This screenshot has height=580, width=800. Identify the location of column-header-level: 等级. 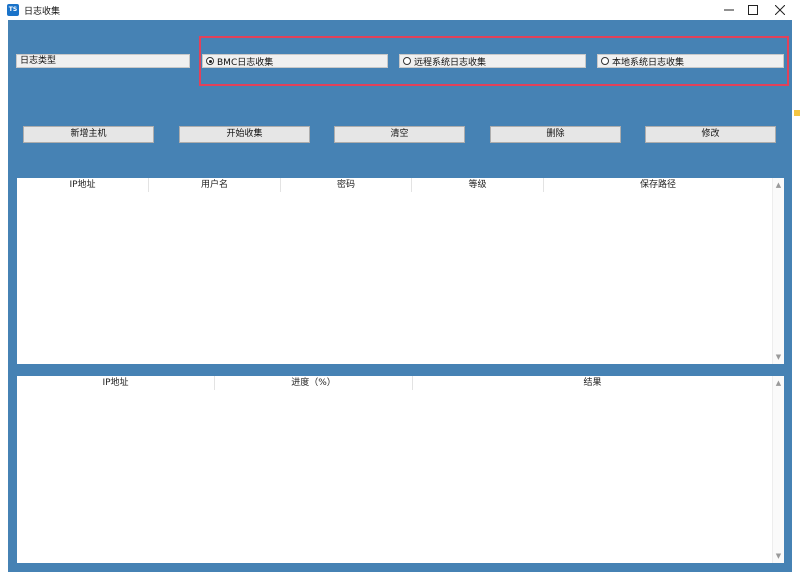
(478, 185).